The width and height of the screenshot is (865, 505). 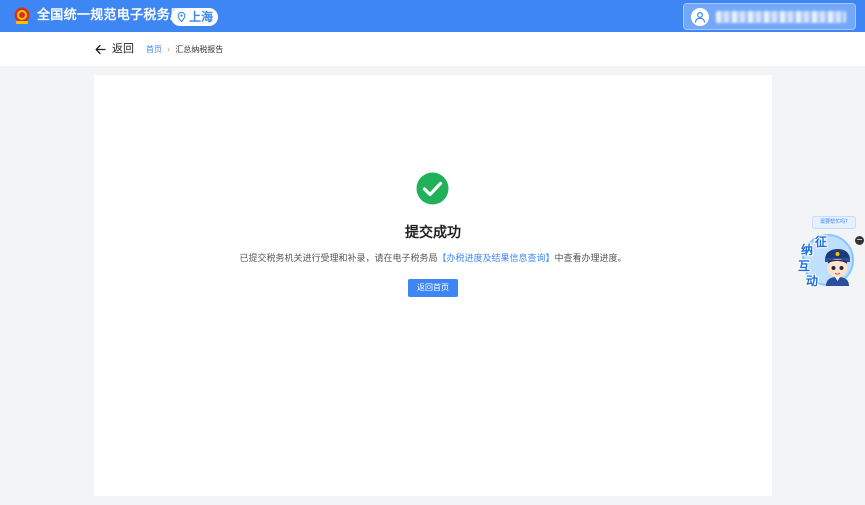 What do you see at coordinates (110, 15) in the screenshot?
I see `site-title: 全国统一规范电子税务局` at bounding box center [110, 15].